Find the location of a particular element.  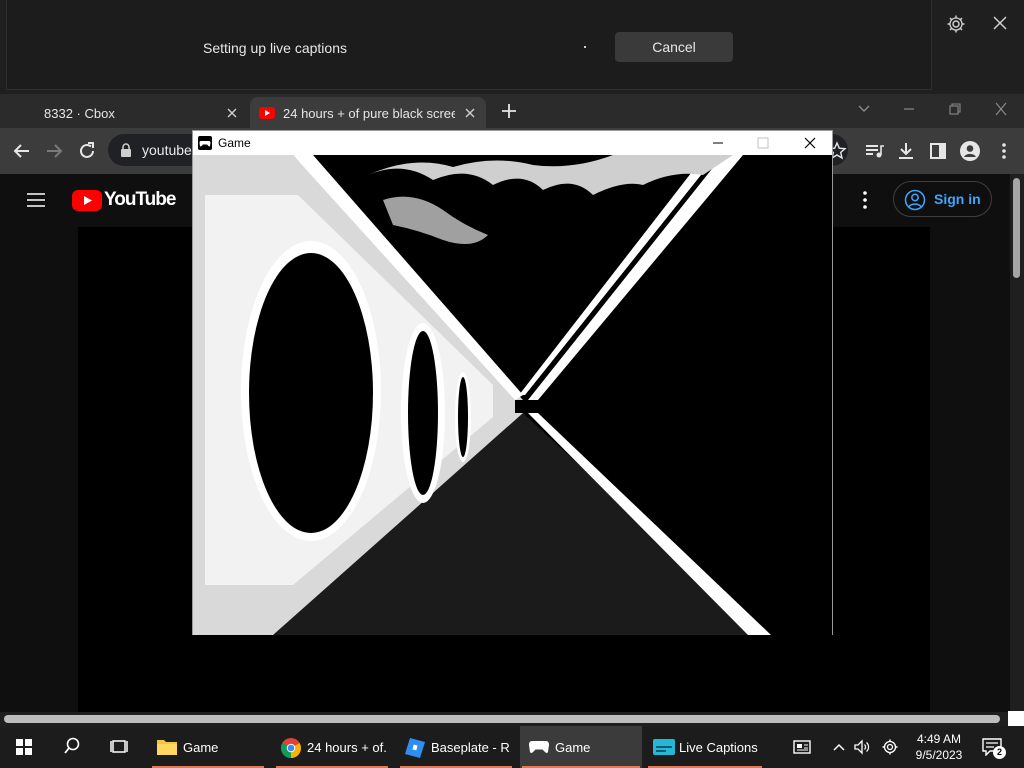

speaker-volume-icon is located at coordinates (862, 747).